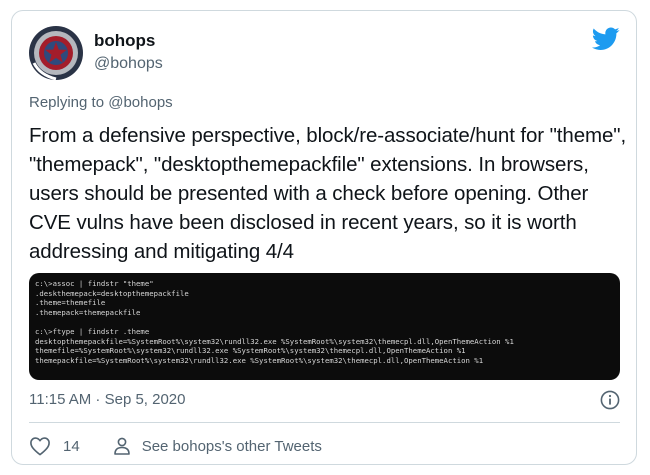 The width and height of the screenshot is (650, 475). I want to click on terminal-line: c:\>assoc | findstr "theme", so click(94, 283).